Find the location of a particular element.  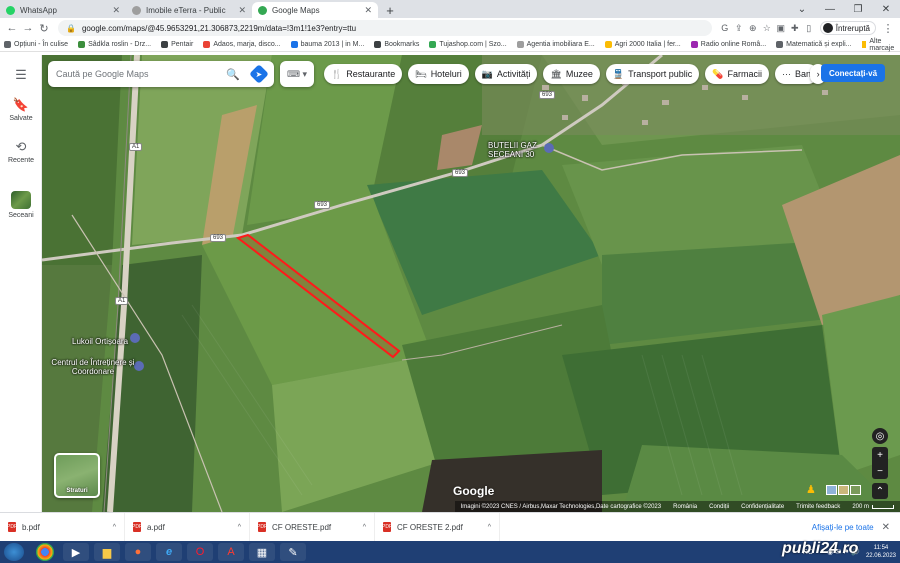

forward-icon: → is located at coordinates (28, 28).